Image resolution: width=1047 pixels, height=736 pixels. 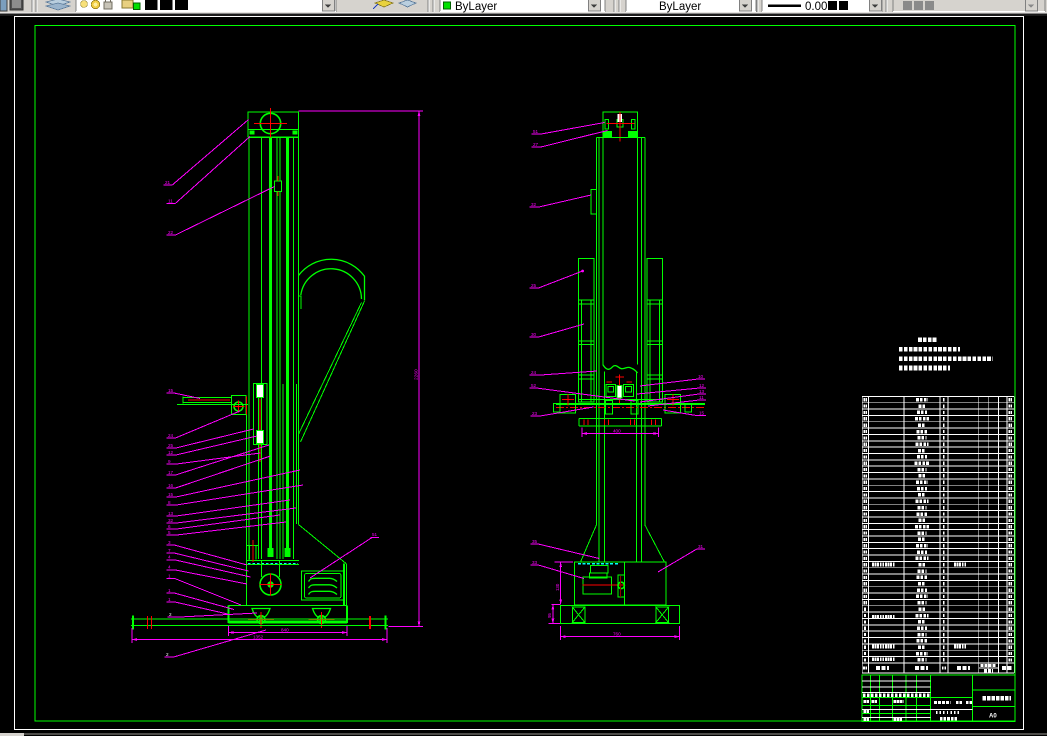 What do you see at coordinates (535, 541) in the screenshot?
I see `svg-text: 35` at bounding box center [535, 541].